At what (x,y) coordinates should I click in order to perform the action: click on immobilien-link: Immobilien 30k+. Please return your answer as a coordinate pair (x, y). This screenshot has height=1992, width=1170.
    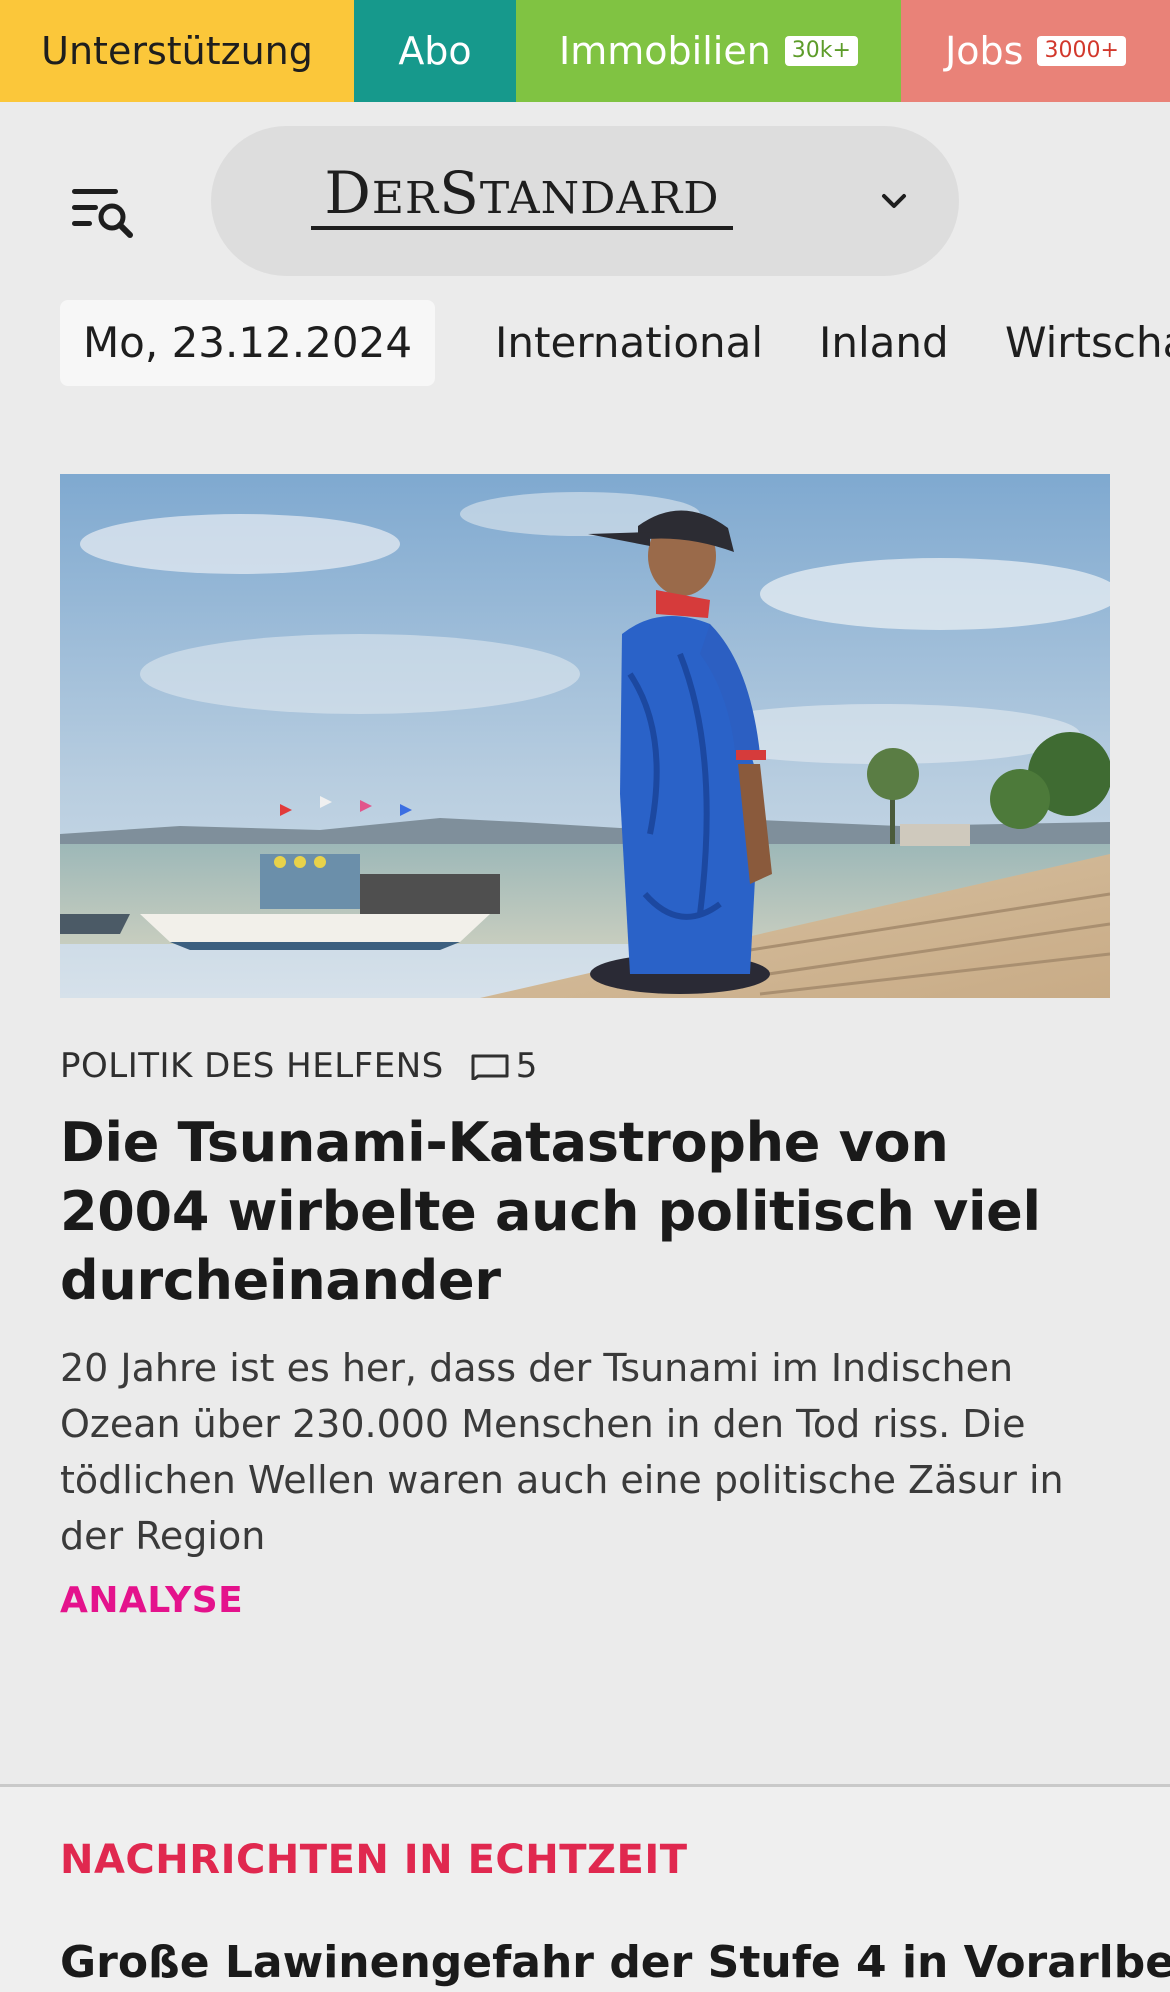
    Looking at the image, I should click on (708, 51).